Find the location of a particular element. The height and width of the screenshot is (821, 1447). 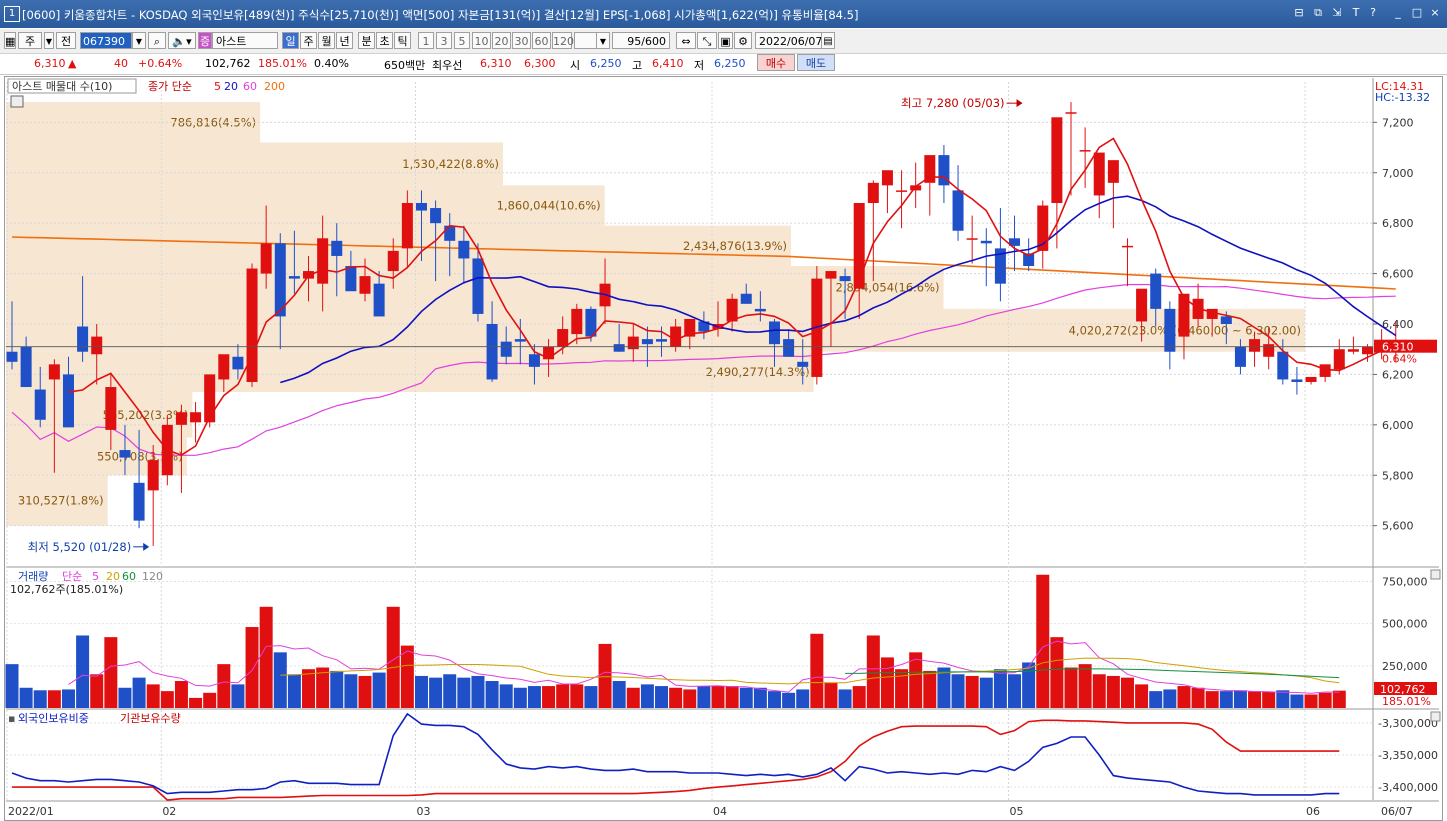

foreign-ratio-line is located at coordinates (675, 754).